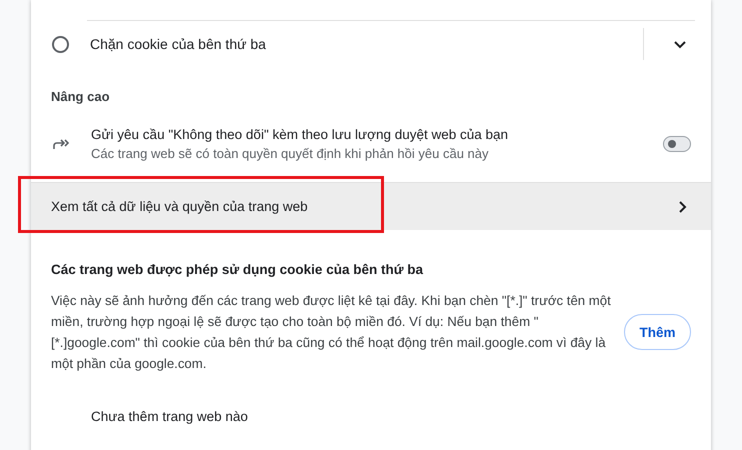 Image resolution: width=742 pixels, height=450 pixels. Describe the element at coordinates (237, 270) in the screenshot. I see `section-heading: Các trang web được phép sử dụng cookie của bên thứ ba` at that location.